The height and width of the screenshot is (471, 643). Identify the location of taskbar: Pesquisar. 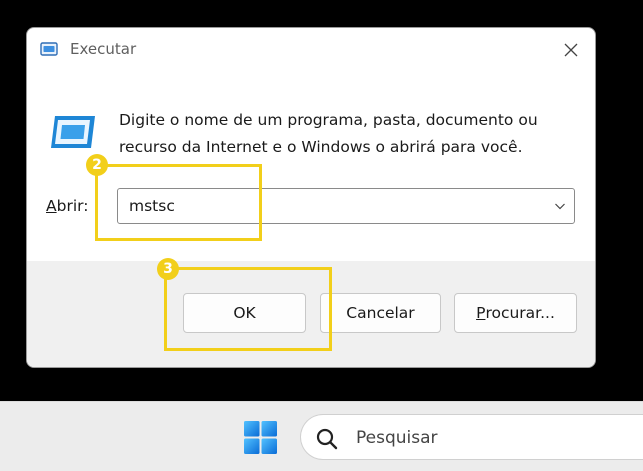
(321, 436).